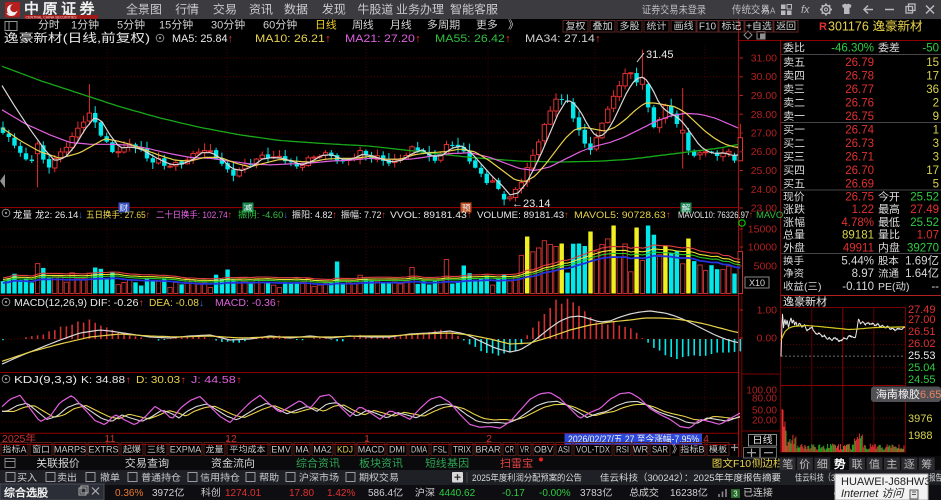  What do you see at coordinates (644, 493) in the screenshot?
I see `svg-text: 总成交` at bounding box center [644, 493].